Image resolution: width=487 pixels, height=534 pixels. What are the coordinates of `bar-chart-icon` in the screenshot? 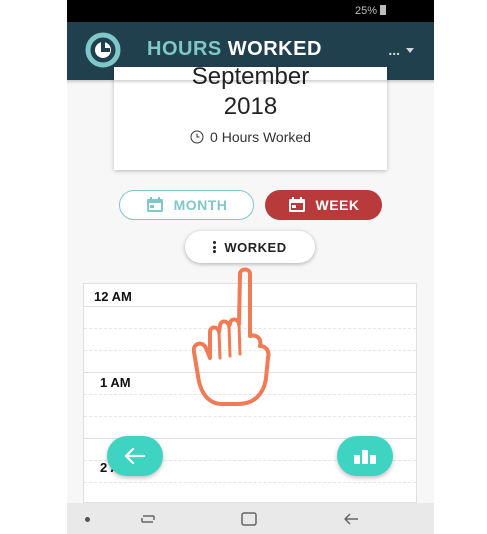 It's located at (365, 457).